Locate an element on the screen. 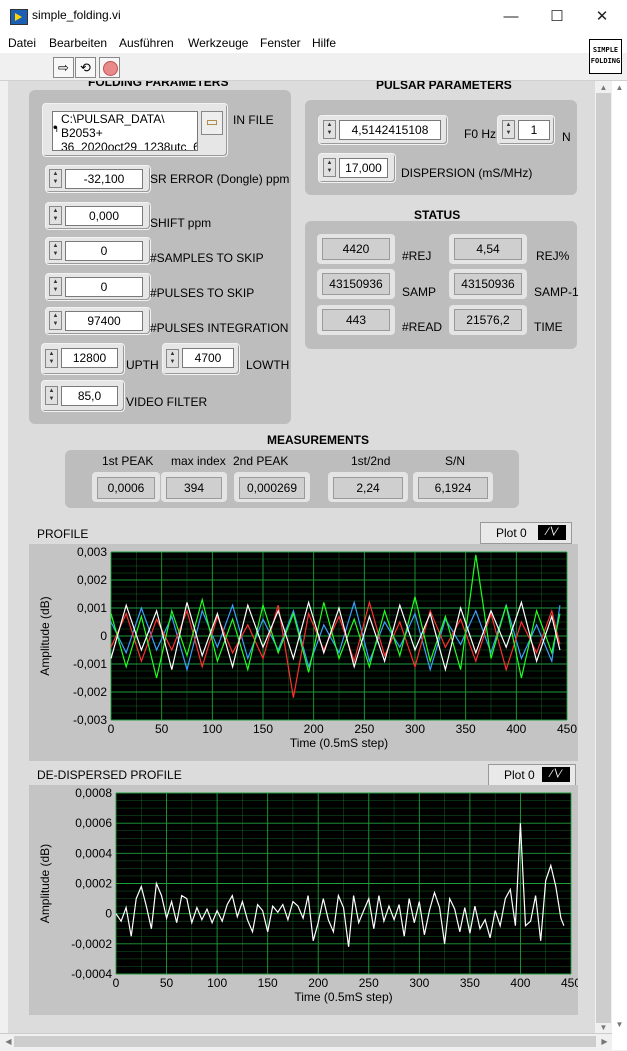 The height and width of the screenshot is (1051, 627). f0-field: 4,5142415108 is located at coordinates (390, 130).